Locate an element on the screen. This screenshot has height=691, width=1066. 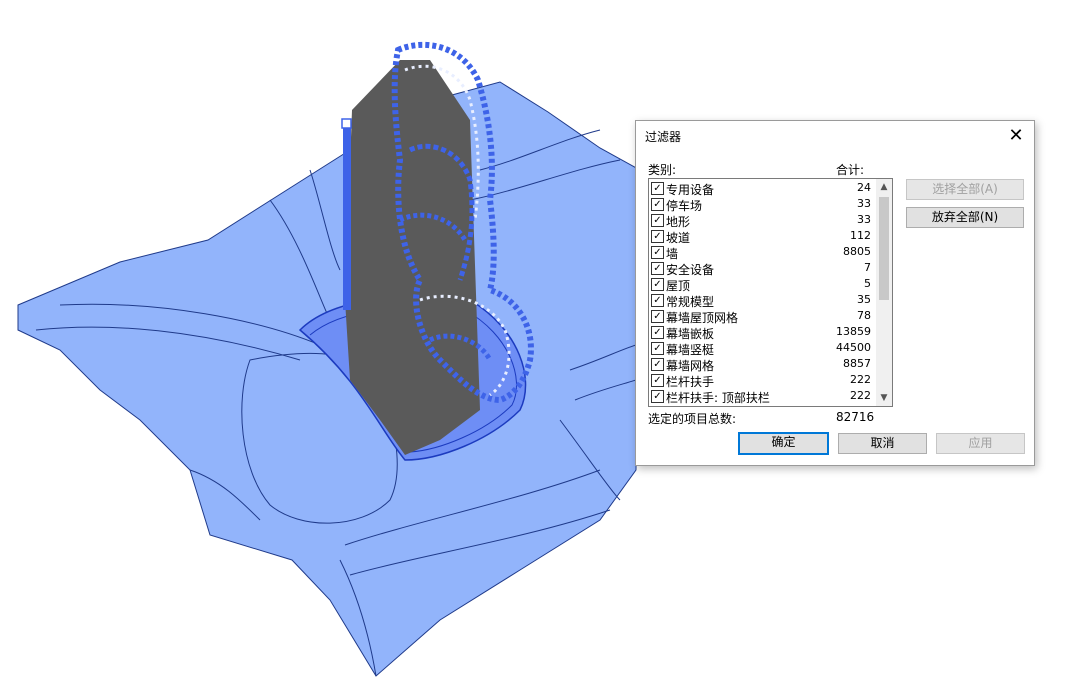
list-item: ✓ 专用设备 24 is located at coordinates (762, 188).